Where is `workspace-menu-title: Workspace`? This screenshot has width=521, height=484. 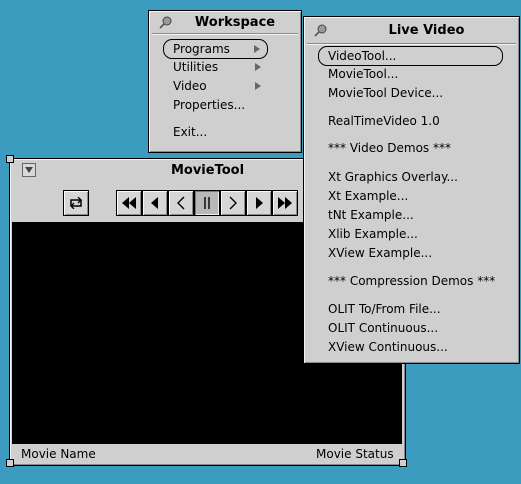 workspace-menu-title: Workspace is located at coordinates (225, 22).